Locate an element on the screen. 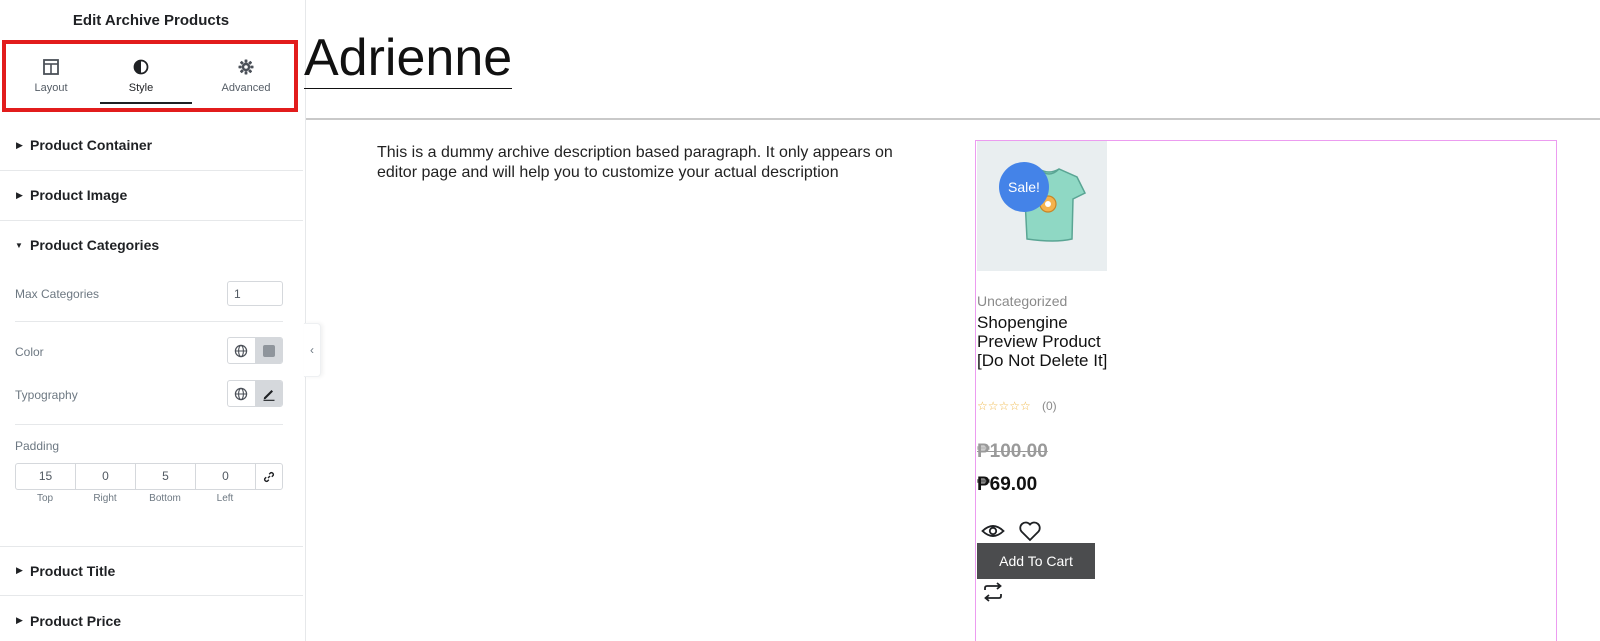 This screenshot has width=1600, height=641. color-swatch is located at coordinates (268, 350).